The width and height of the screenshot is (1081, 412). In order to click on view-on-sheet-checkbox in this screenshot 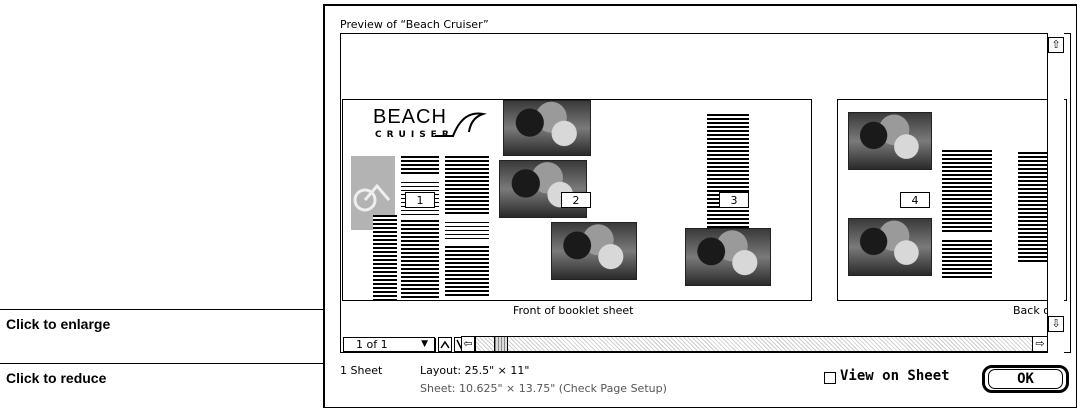, I will do `click(830, 378)`.